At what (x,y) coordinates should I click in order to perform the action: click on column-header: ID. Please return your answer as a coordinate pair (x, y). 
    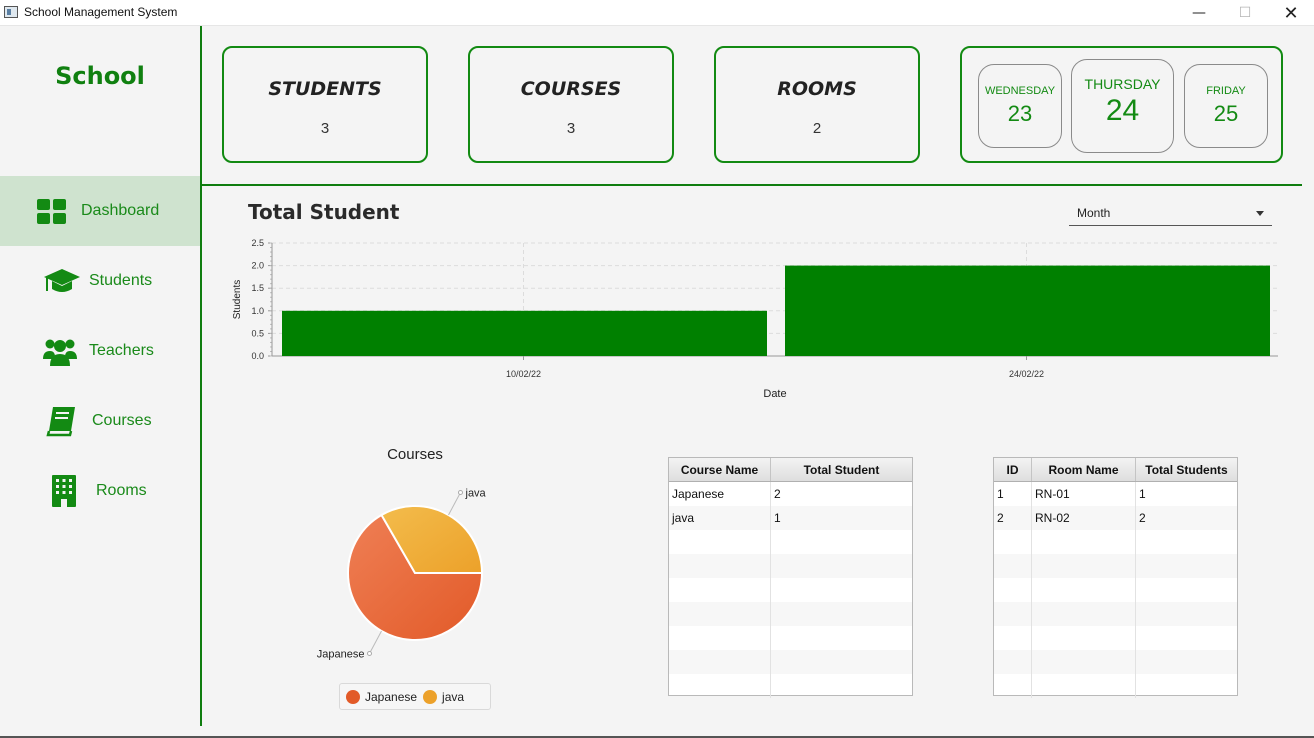
    Looking at the image, I should click on (1013, 469).